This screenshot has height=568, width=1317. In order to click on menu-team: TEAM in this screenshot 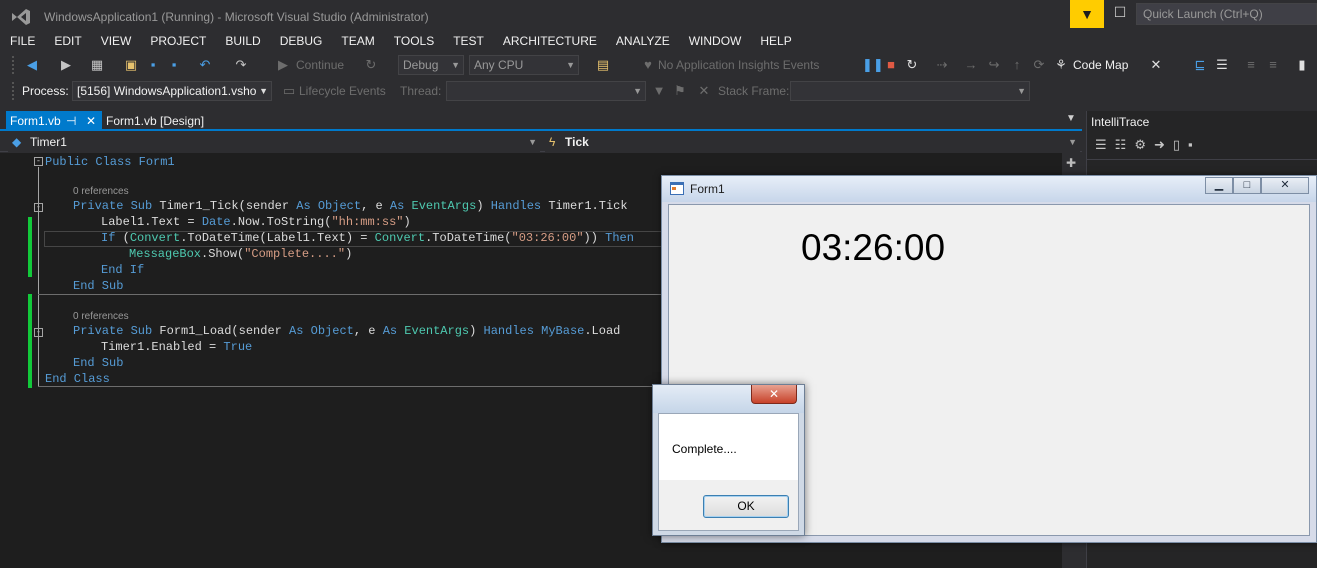, I will do `click(357, 41)`.